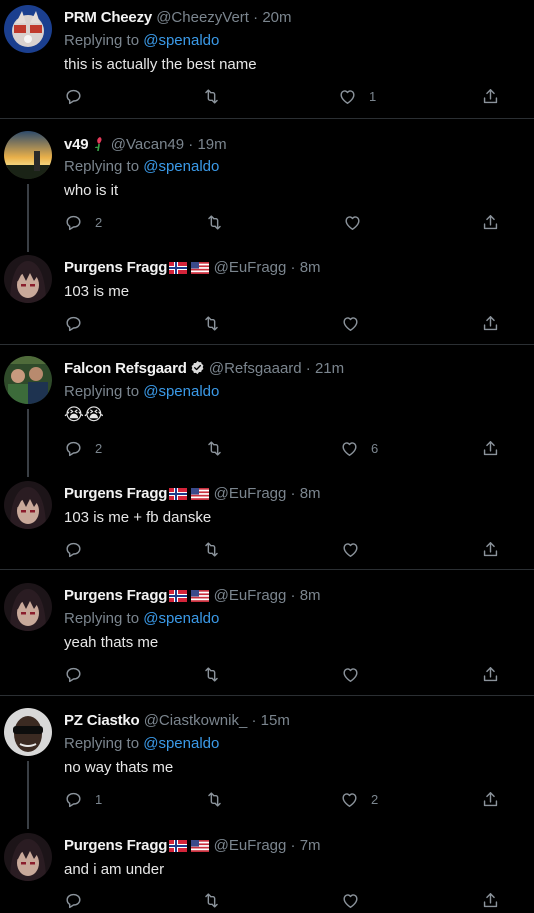 The width and height of the screenshot is (534, 913). I want to click on timestamp: · 20m, so click(272, 17).